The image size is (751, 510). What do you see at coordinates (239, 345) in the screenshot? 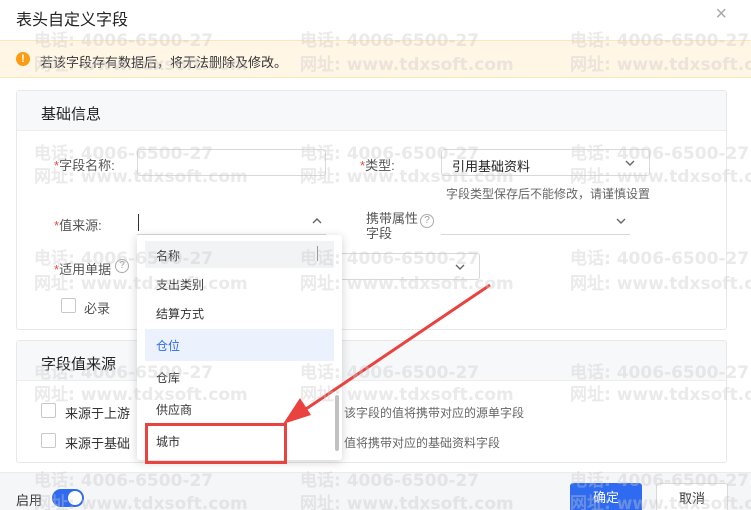
I see `dropdown-item-active: 仓位` at bounding box center [239, 345].